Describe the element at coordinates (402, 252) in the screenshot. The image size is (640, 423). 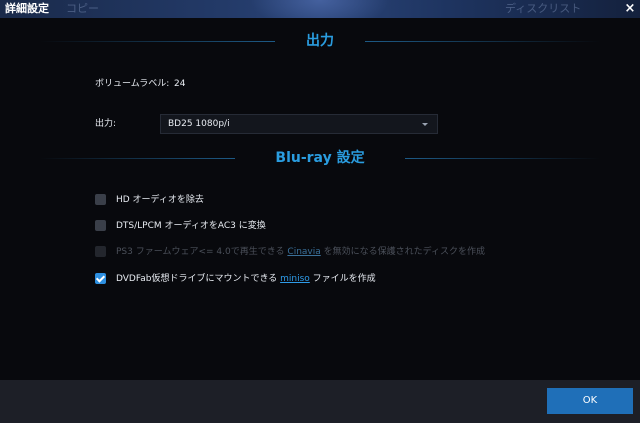
I see `option-label-text: を無効になる保護されたディスクを作成` at that location.